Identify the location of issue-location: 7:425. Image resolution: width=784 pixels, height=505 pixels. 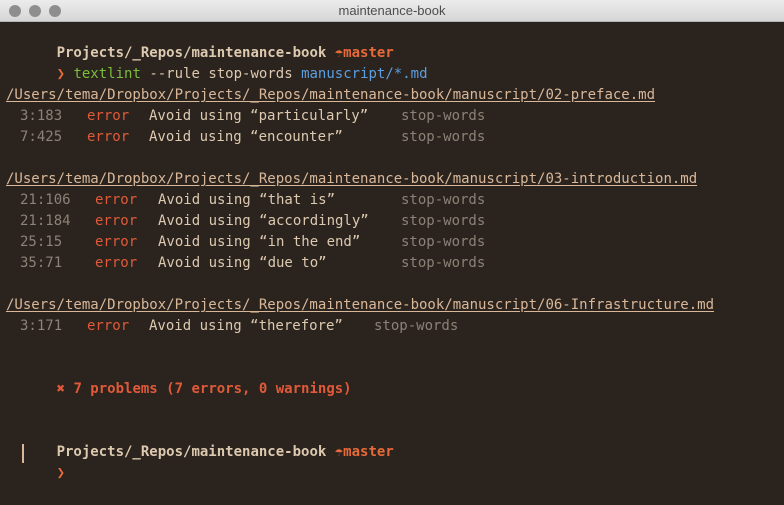
(41, 137).